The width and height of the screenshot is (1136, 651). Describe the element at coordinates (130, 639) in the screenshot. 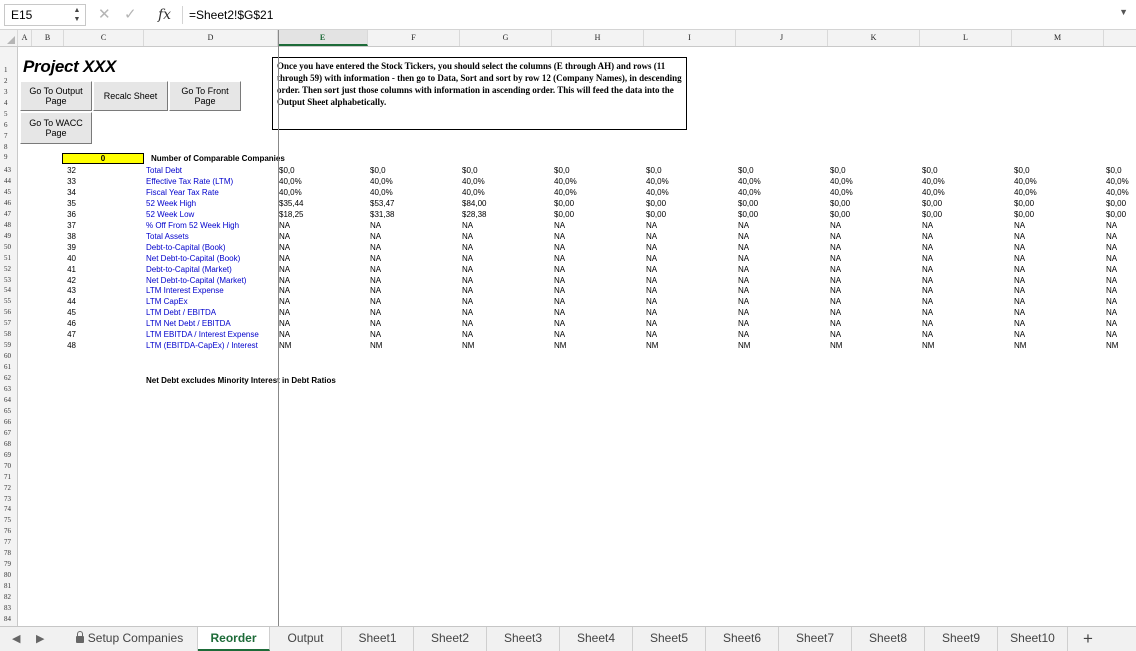

I see `sheet-tab-setup-companies: Setup Companies` at that location.